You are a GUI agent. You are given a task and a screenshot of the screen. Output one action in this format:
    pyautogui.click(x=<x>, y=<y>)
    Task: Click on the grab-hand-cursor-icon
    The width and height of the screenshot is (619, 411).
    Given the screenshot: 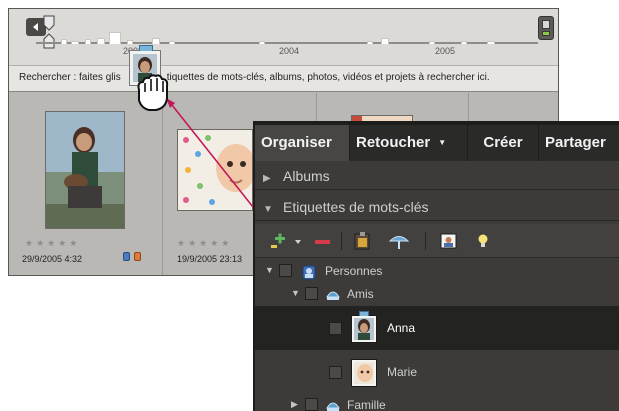 What is the action you would take?
    pyautogui.click(x=153, y=92)
    